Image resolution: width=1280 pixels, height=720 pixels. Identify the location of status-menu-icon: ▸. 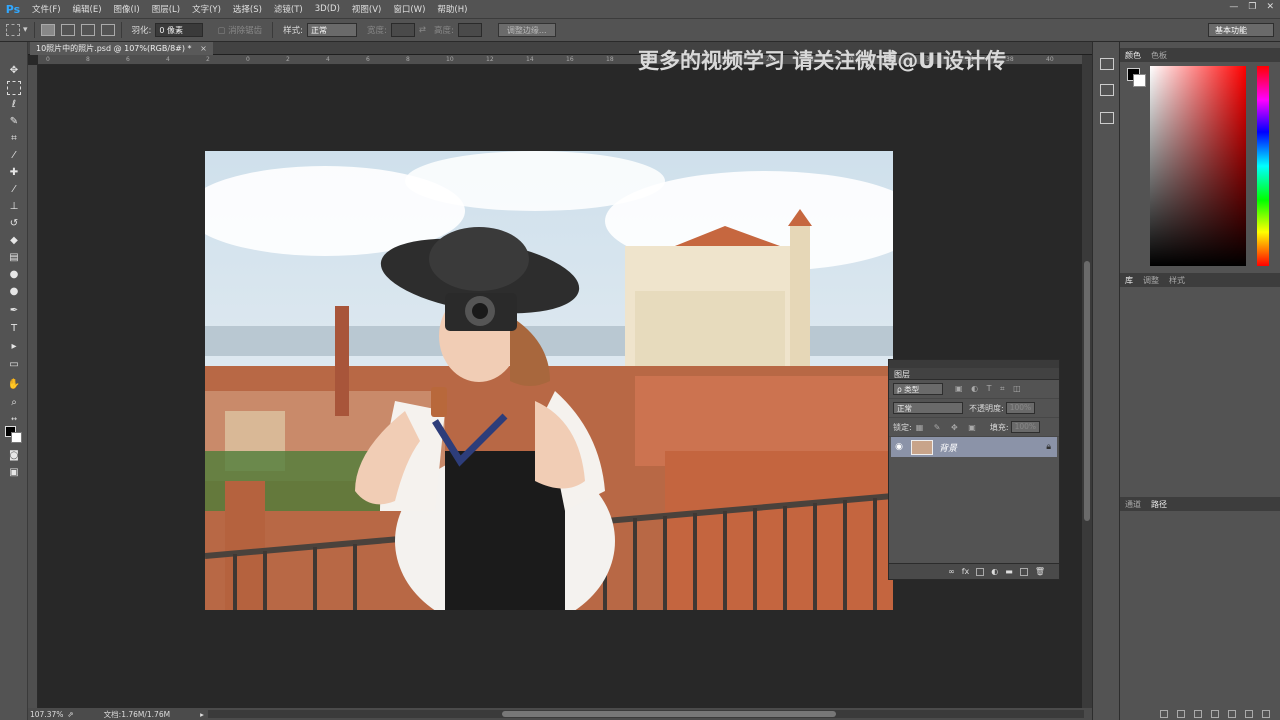
(202, 714).